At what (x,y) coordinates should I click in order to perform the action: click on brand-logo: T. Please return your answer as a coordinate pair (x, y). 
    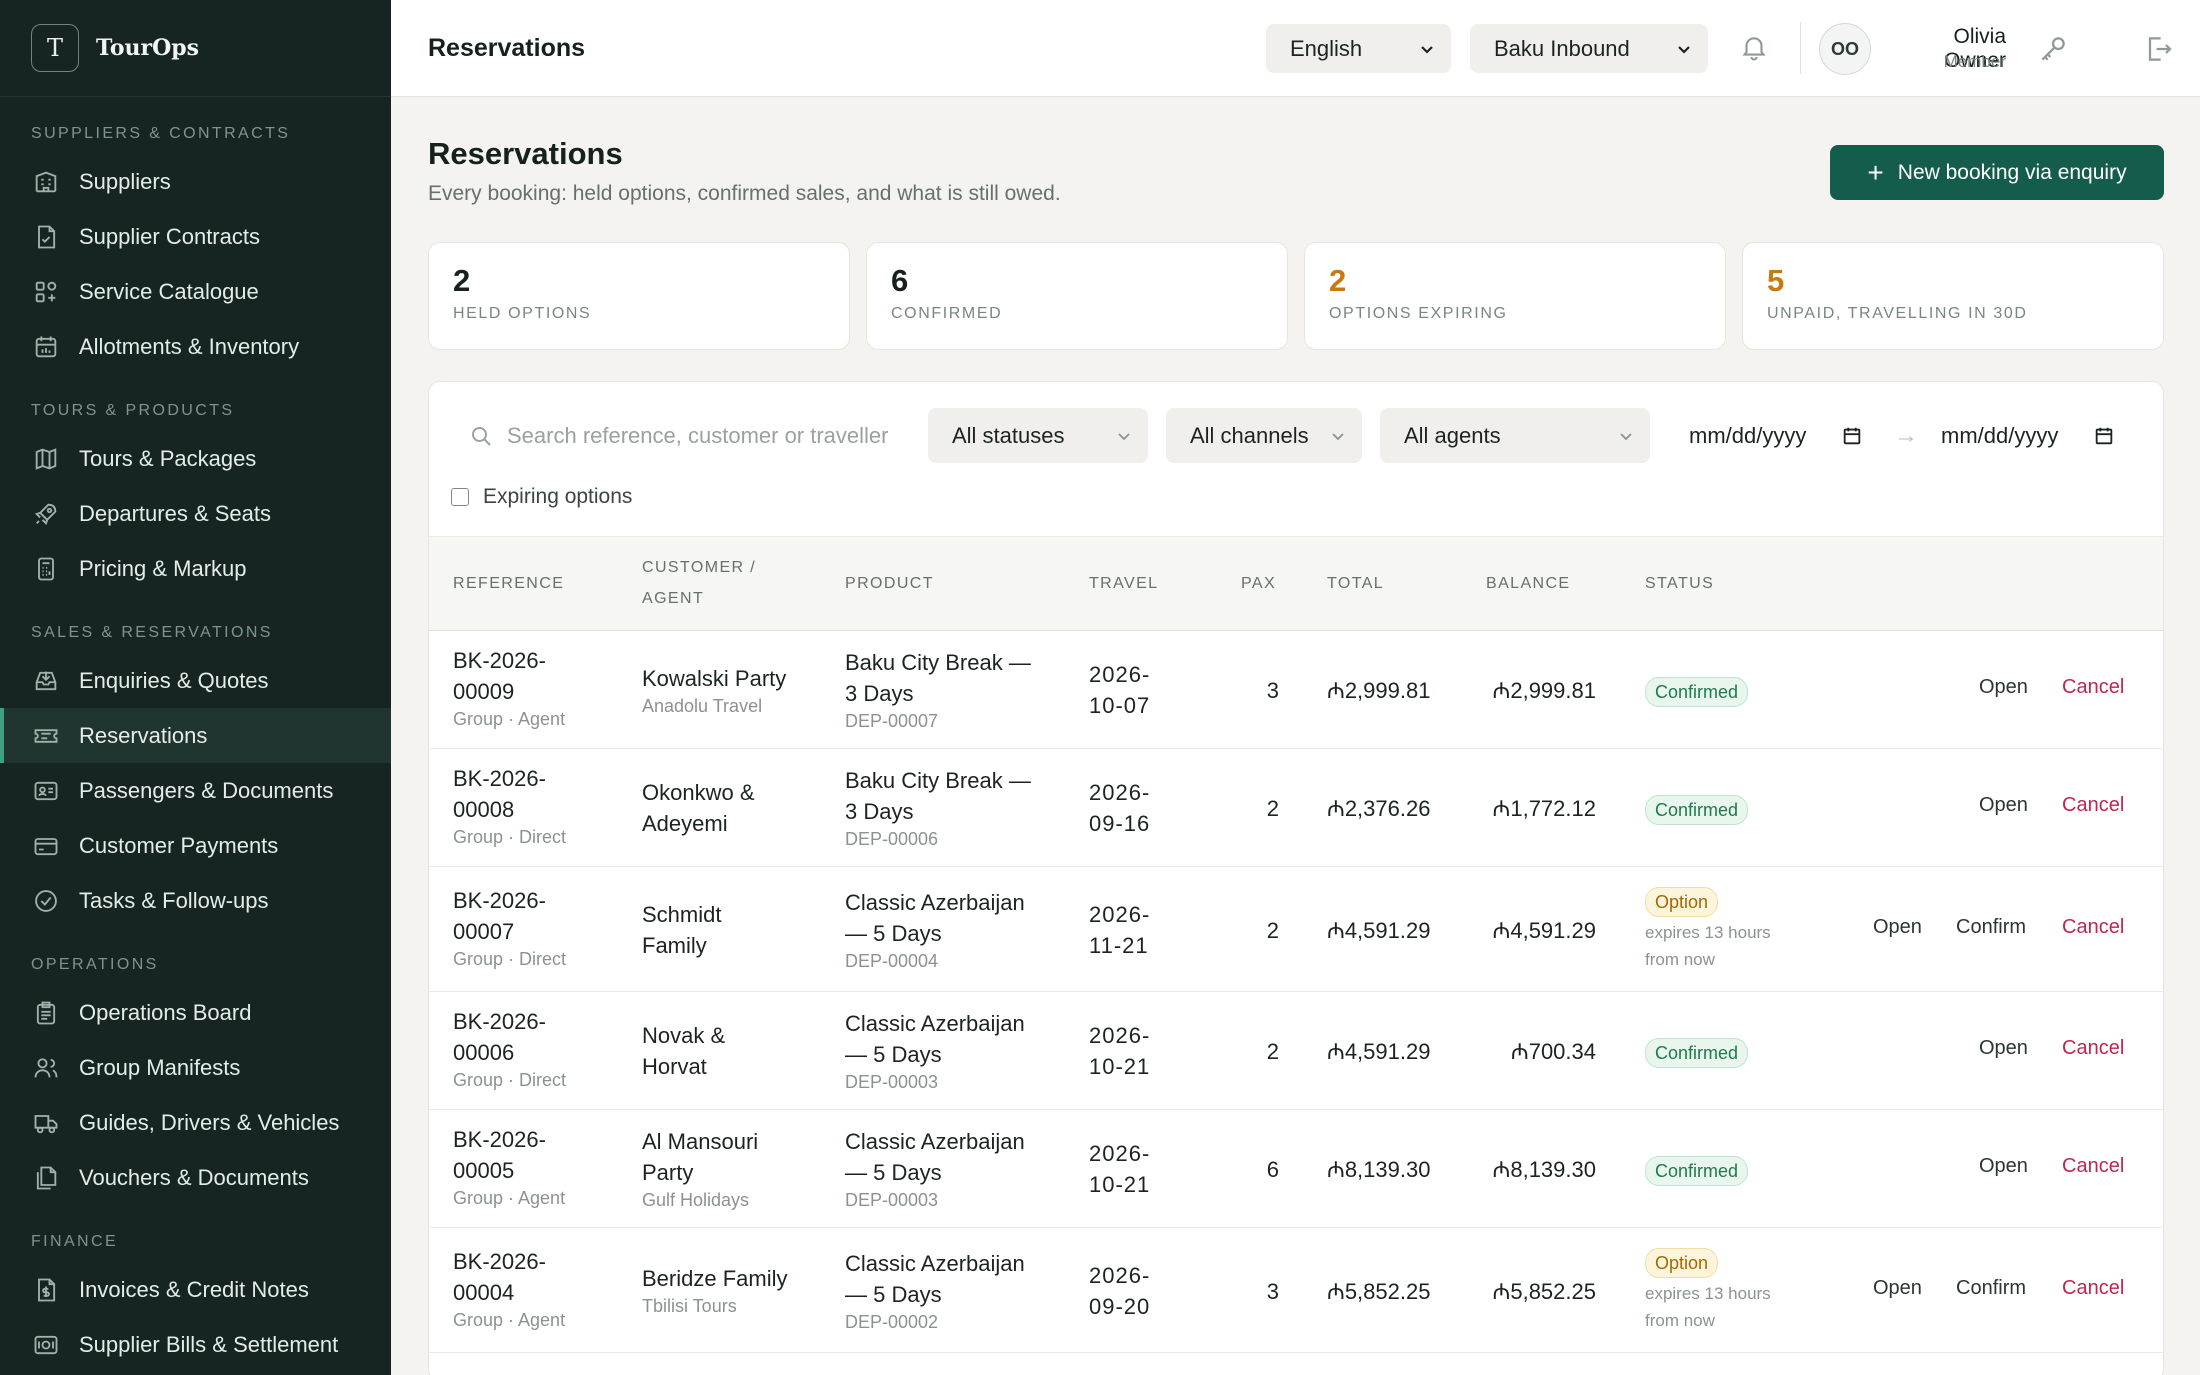
    Looking at the image, I should click on (55, 48).